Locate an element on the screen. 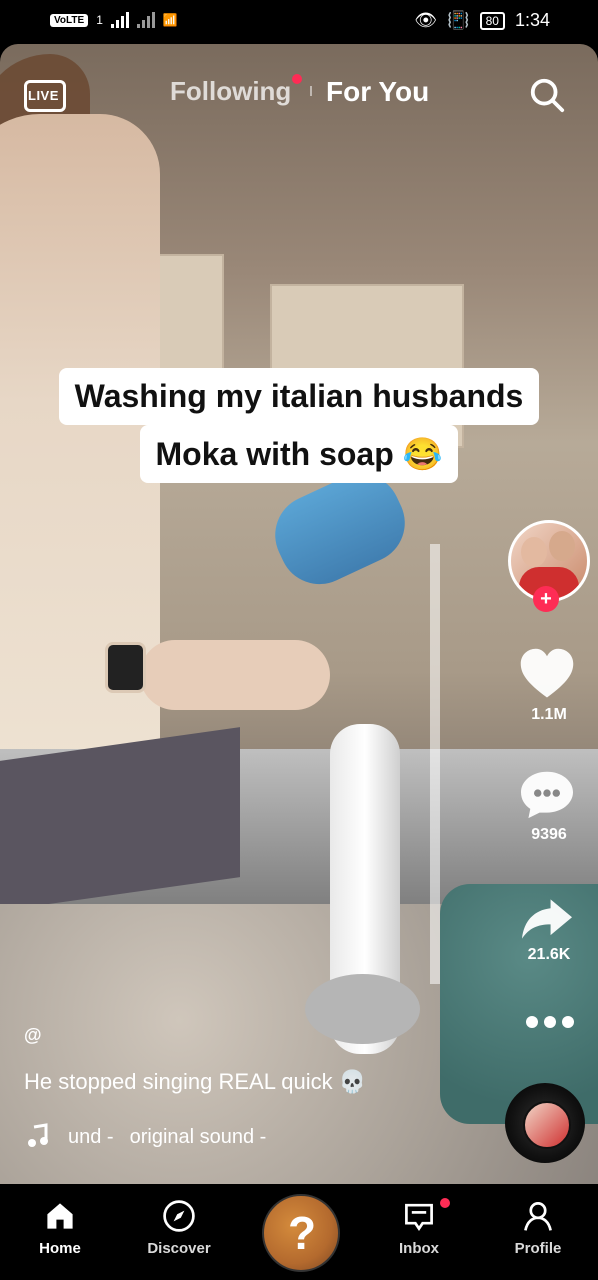 The image size is (598, 1280). inbox-icon is located at coordinates (419, 1217).